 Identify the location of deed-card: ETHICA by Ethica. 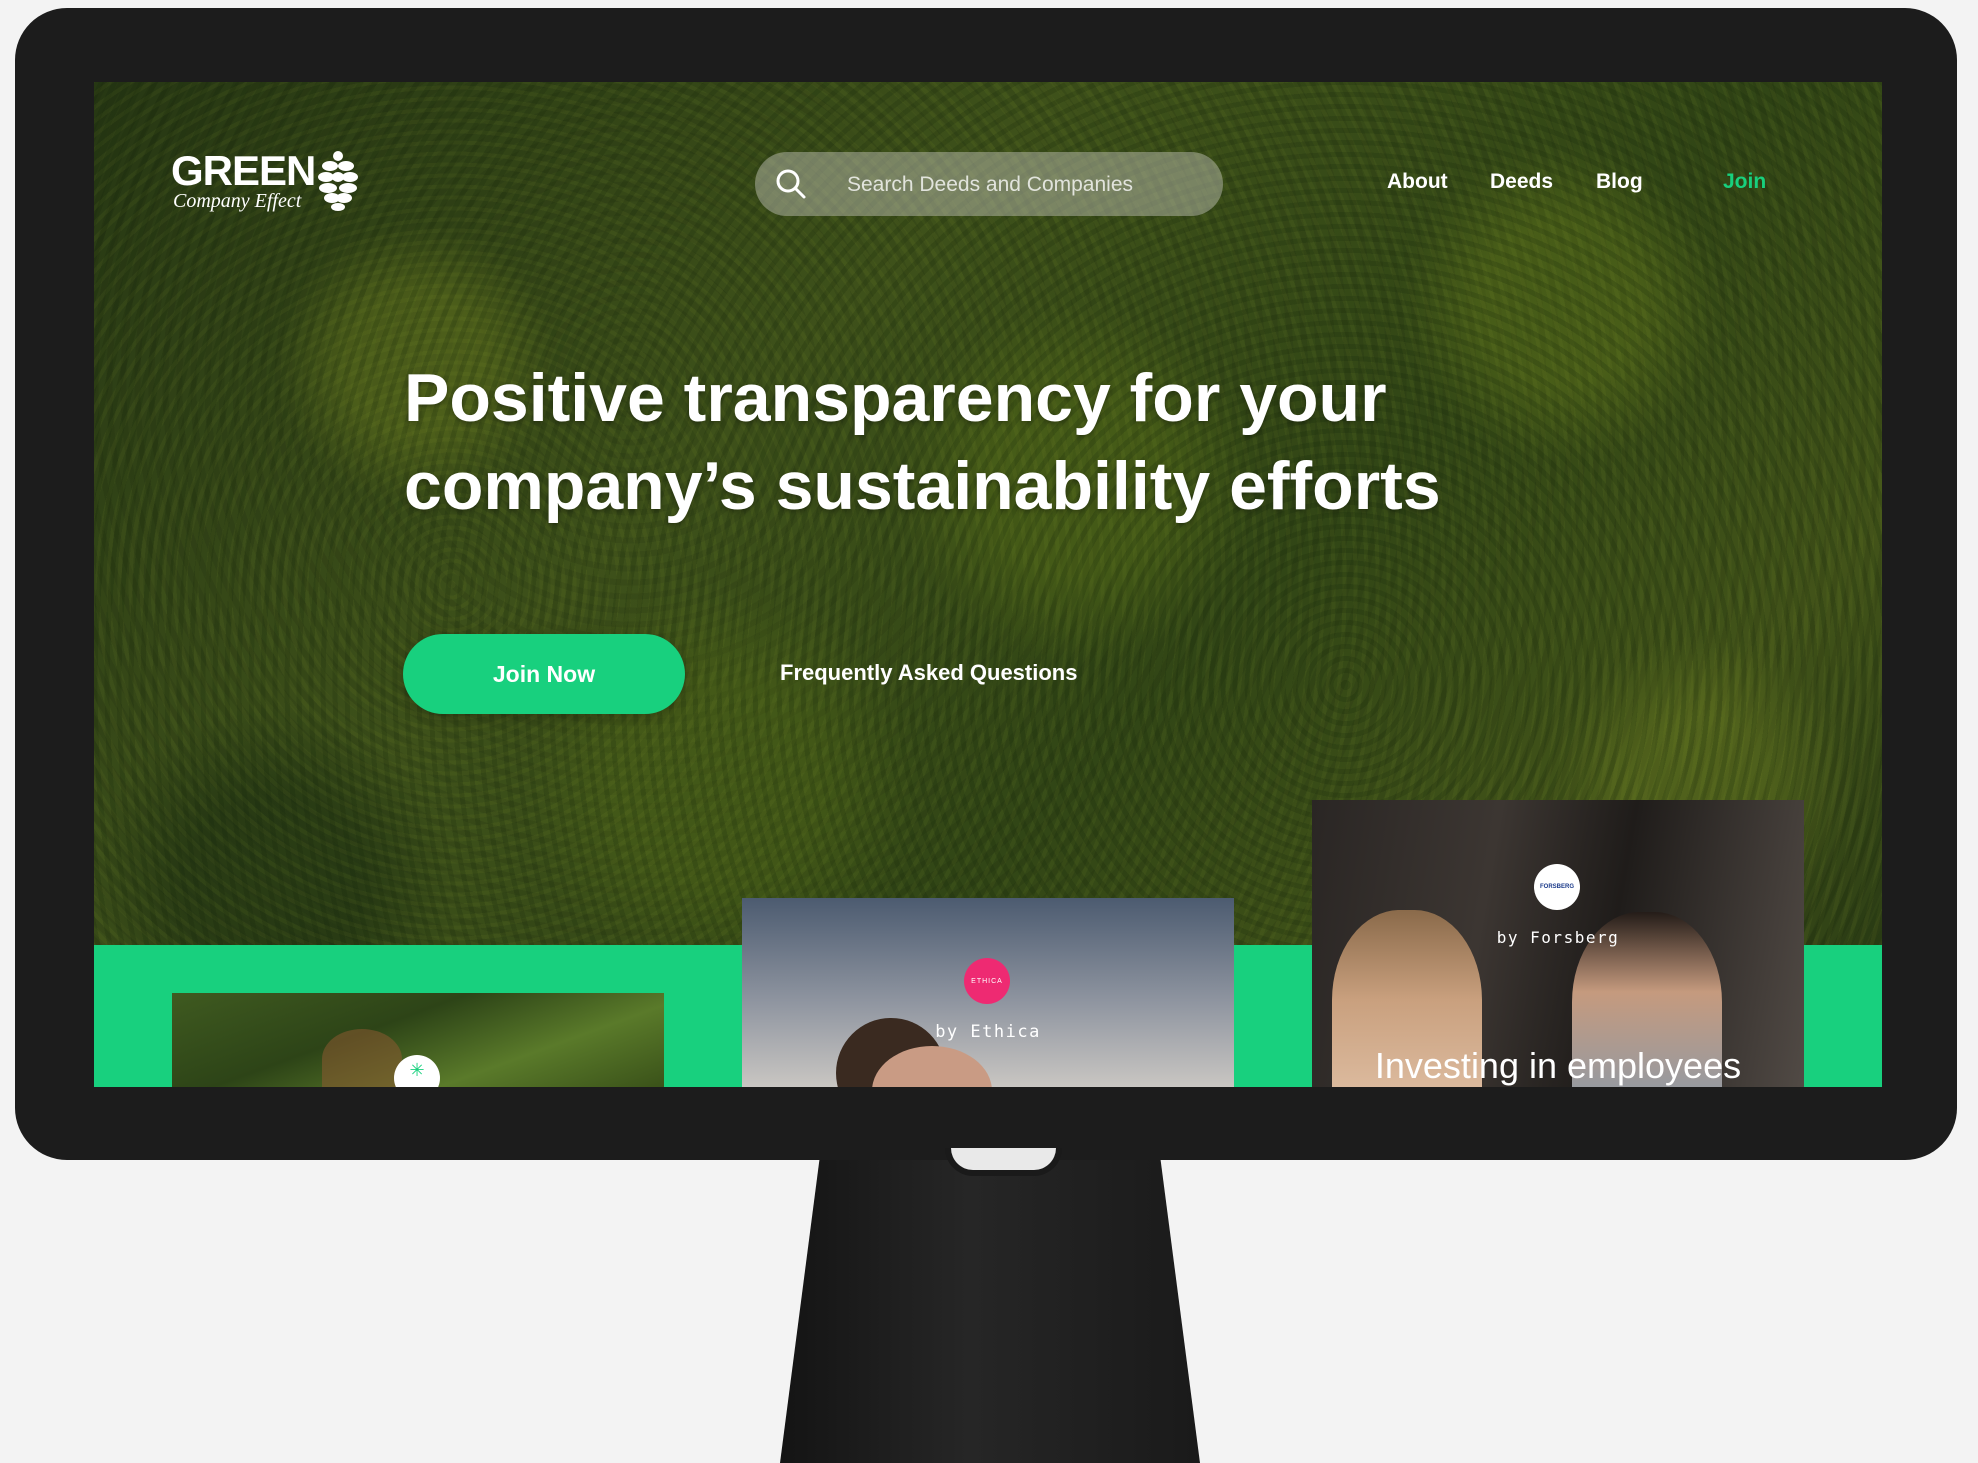
(988, 992).